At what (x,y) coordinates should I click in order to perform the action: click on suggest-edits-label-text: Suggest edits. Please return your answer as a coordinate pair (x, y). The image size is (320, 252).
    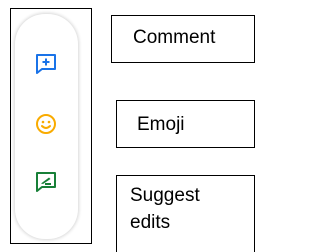
    Looking at the image, I should click on (165, 209).